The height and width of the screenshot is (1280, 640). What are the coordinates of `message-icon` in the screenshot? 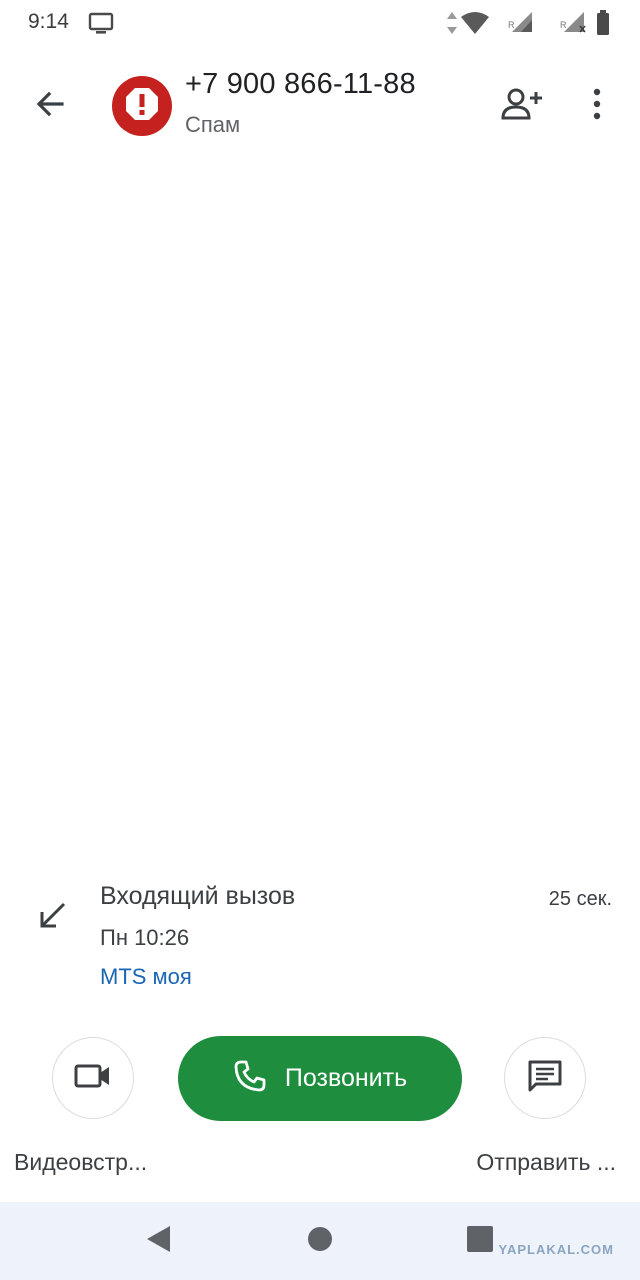 It's located at (545, 1078).